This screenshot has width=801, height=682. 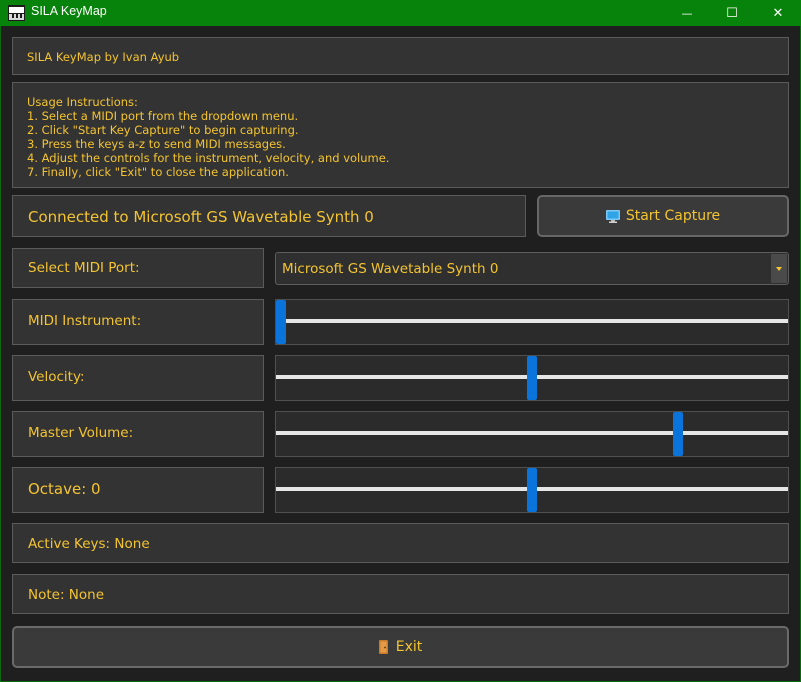 I want to click on volume-slider, so click(x=532, y=434).